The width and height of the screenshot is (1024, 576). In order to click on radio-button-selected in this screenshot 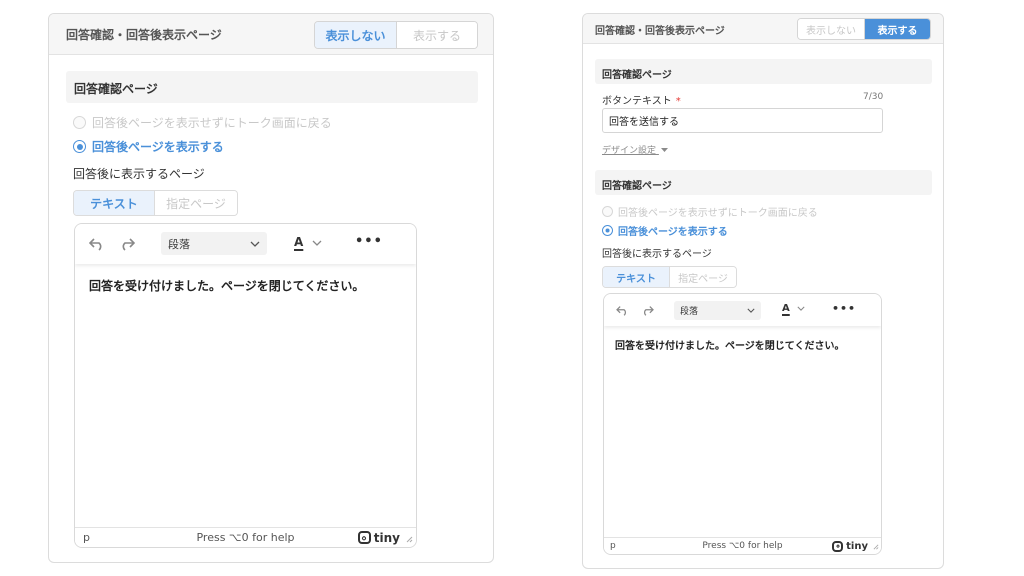, I will do `click(607, 230)`.